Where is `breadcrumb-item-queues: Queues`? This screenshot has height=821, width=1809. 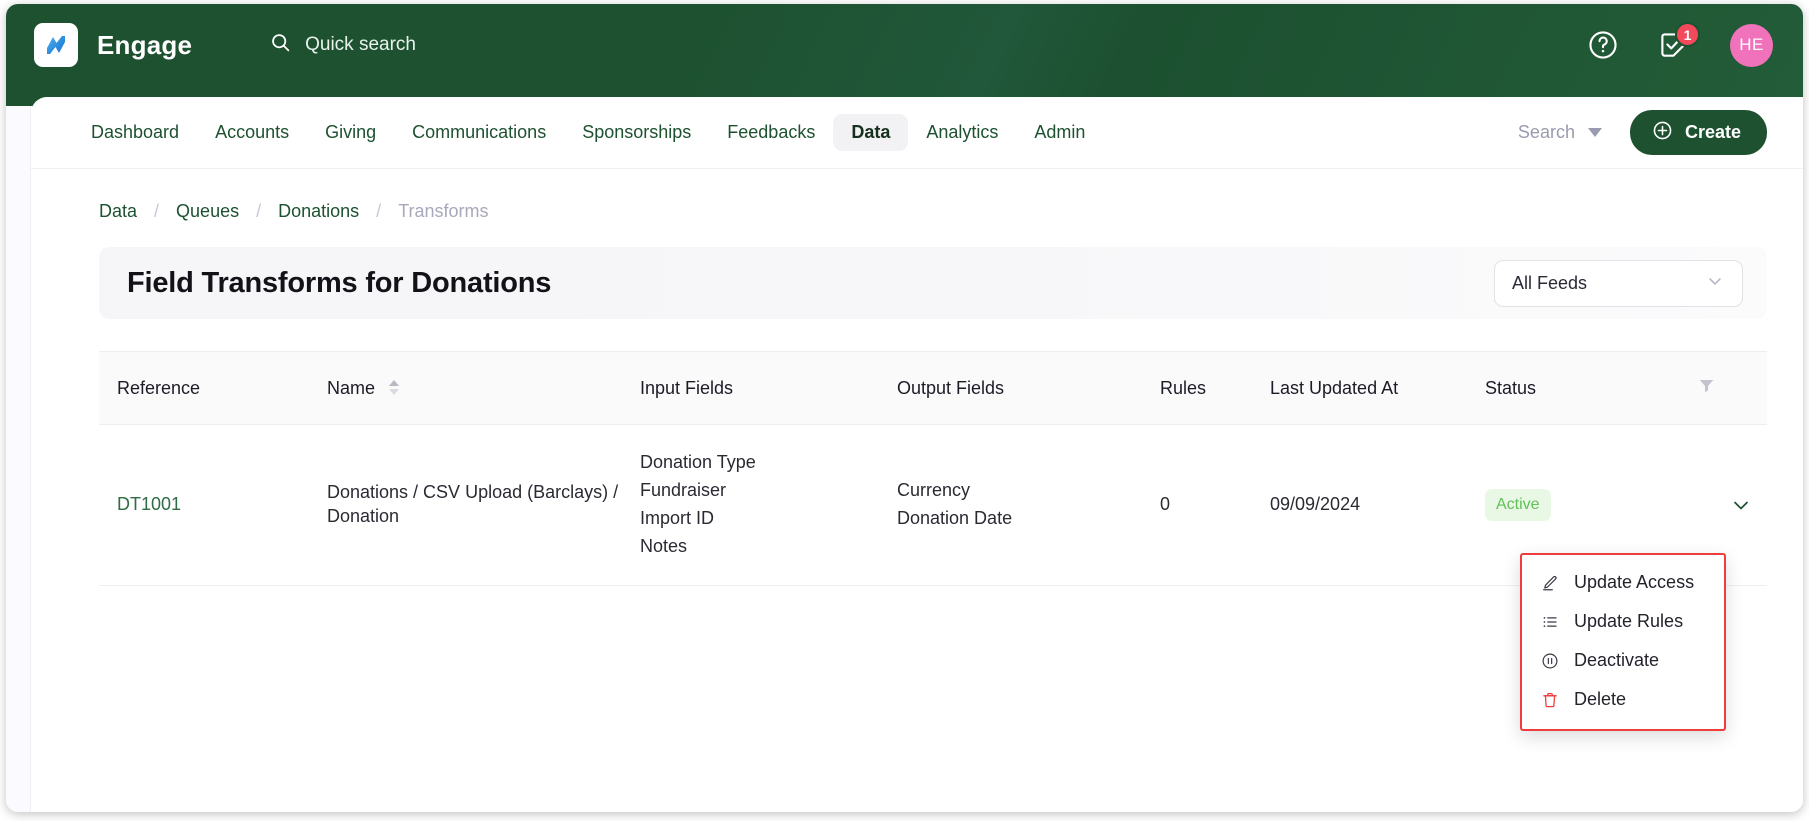 breadcrumb-item-queues: Queues is located at coordinates (207, 211).